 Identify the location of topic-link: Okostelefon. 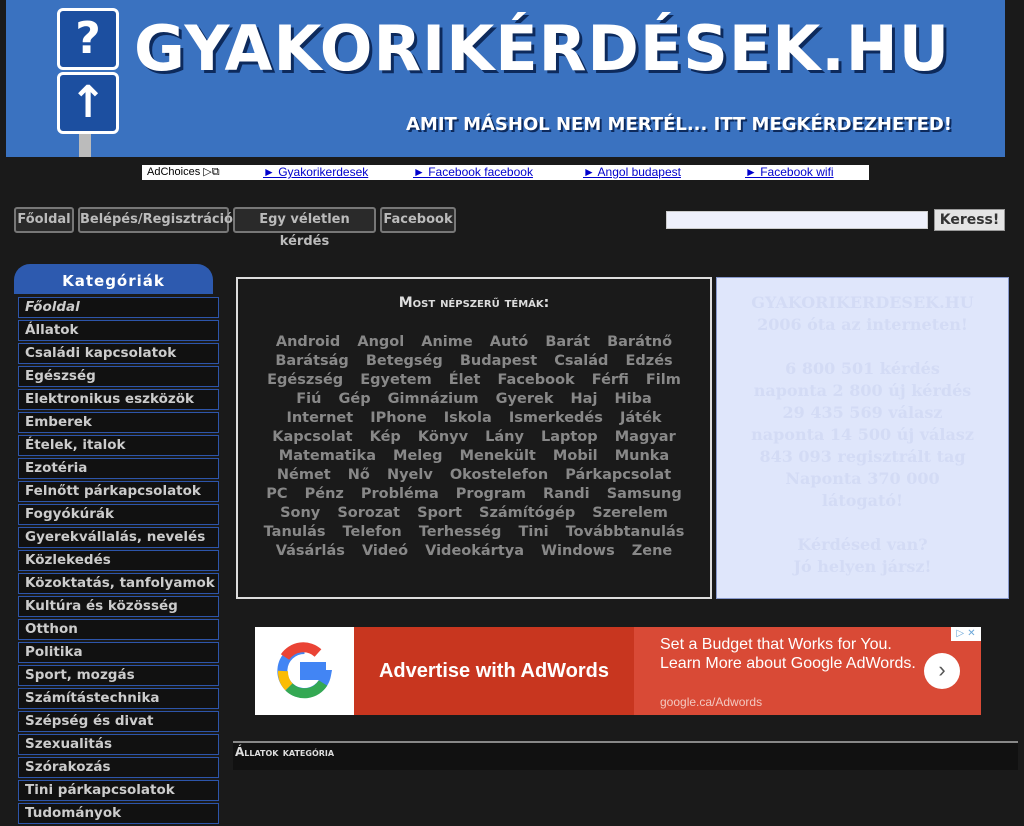
(499, 475).